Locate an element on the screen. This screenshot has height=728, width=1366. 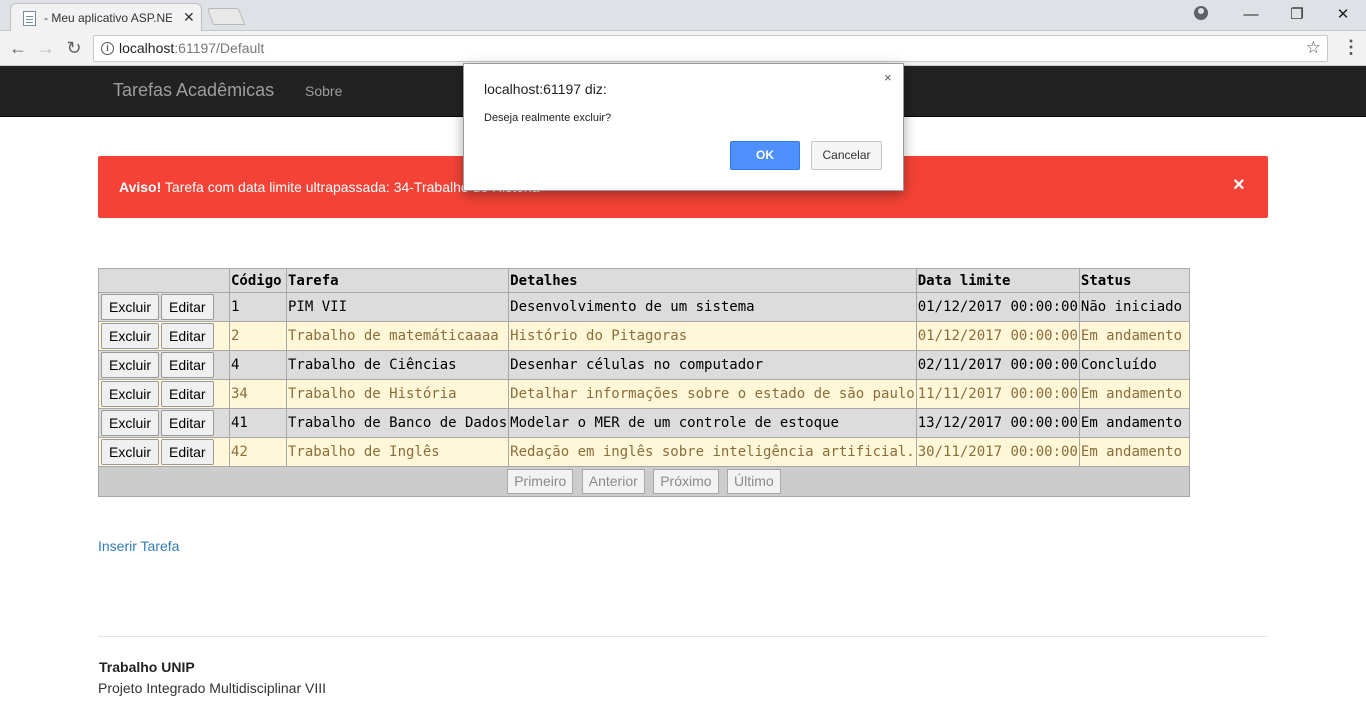
cell-details: Desenvolvimento de um sistema is located at coordinates (712, 307).